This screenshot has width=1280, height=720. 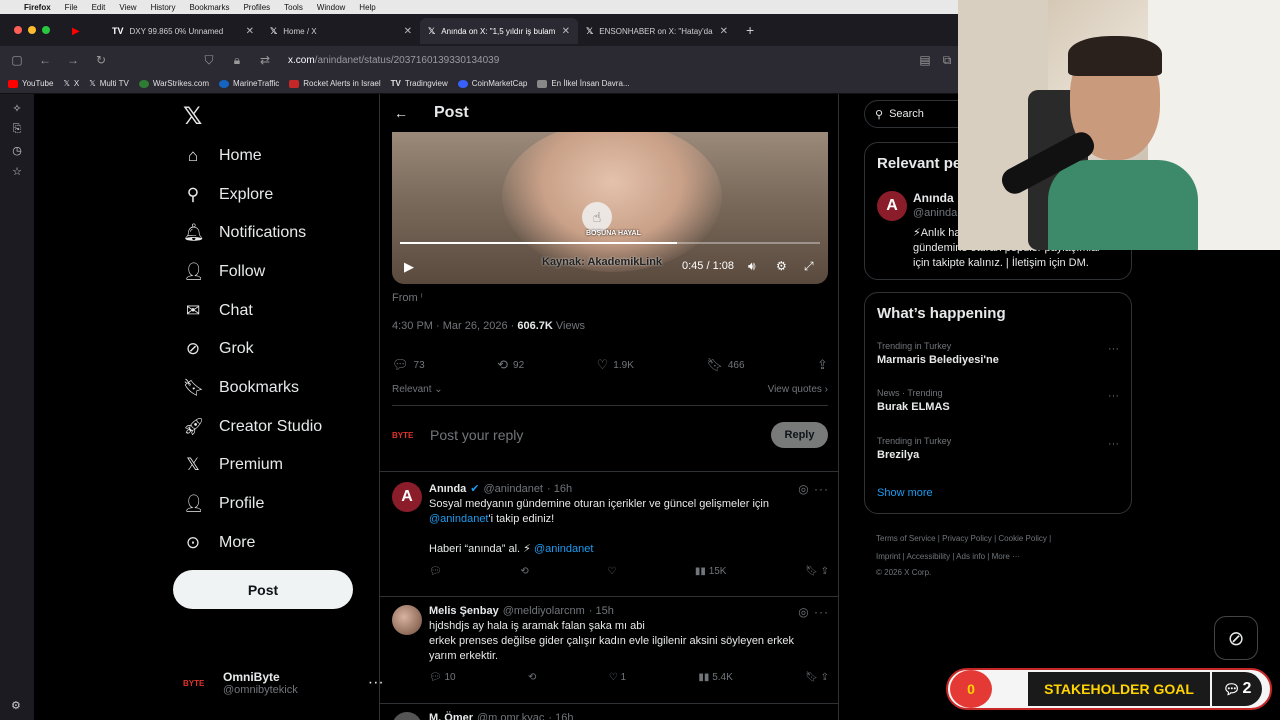 I want to click on tab-dxy: ▶, so click(x=84, y=31).